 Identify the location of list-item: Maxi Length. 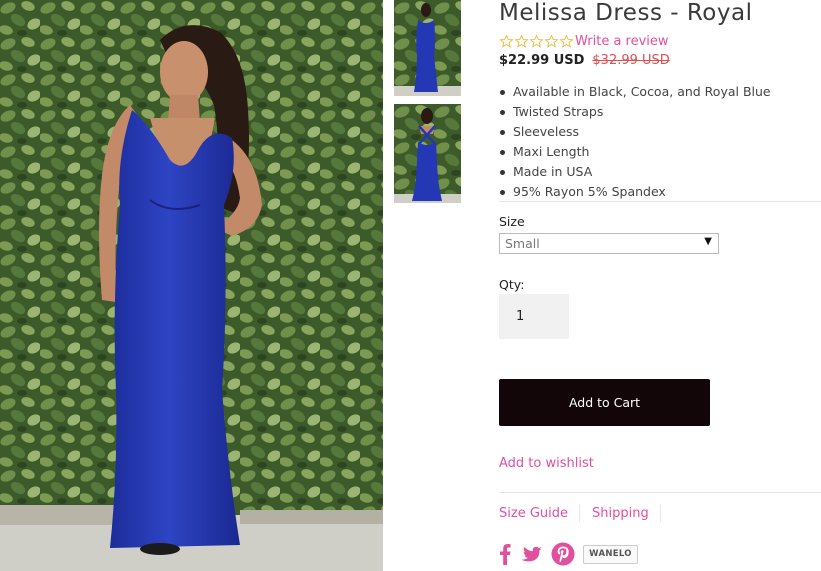
(635, 153).